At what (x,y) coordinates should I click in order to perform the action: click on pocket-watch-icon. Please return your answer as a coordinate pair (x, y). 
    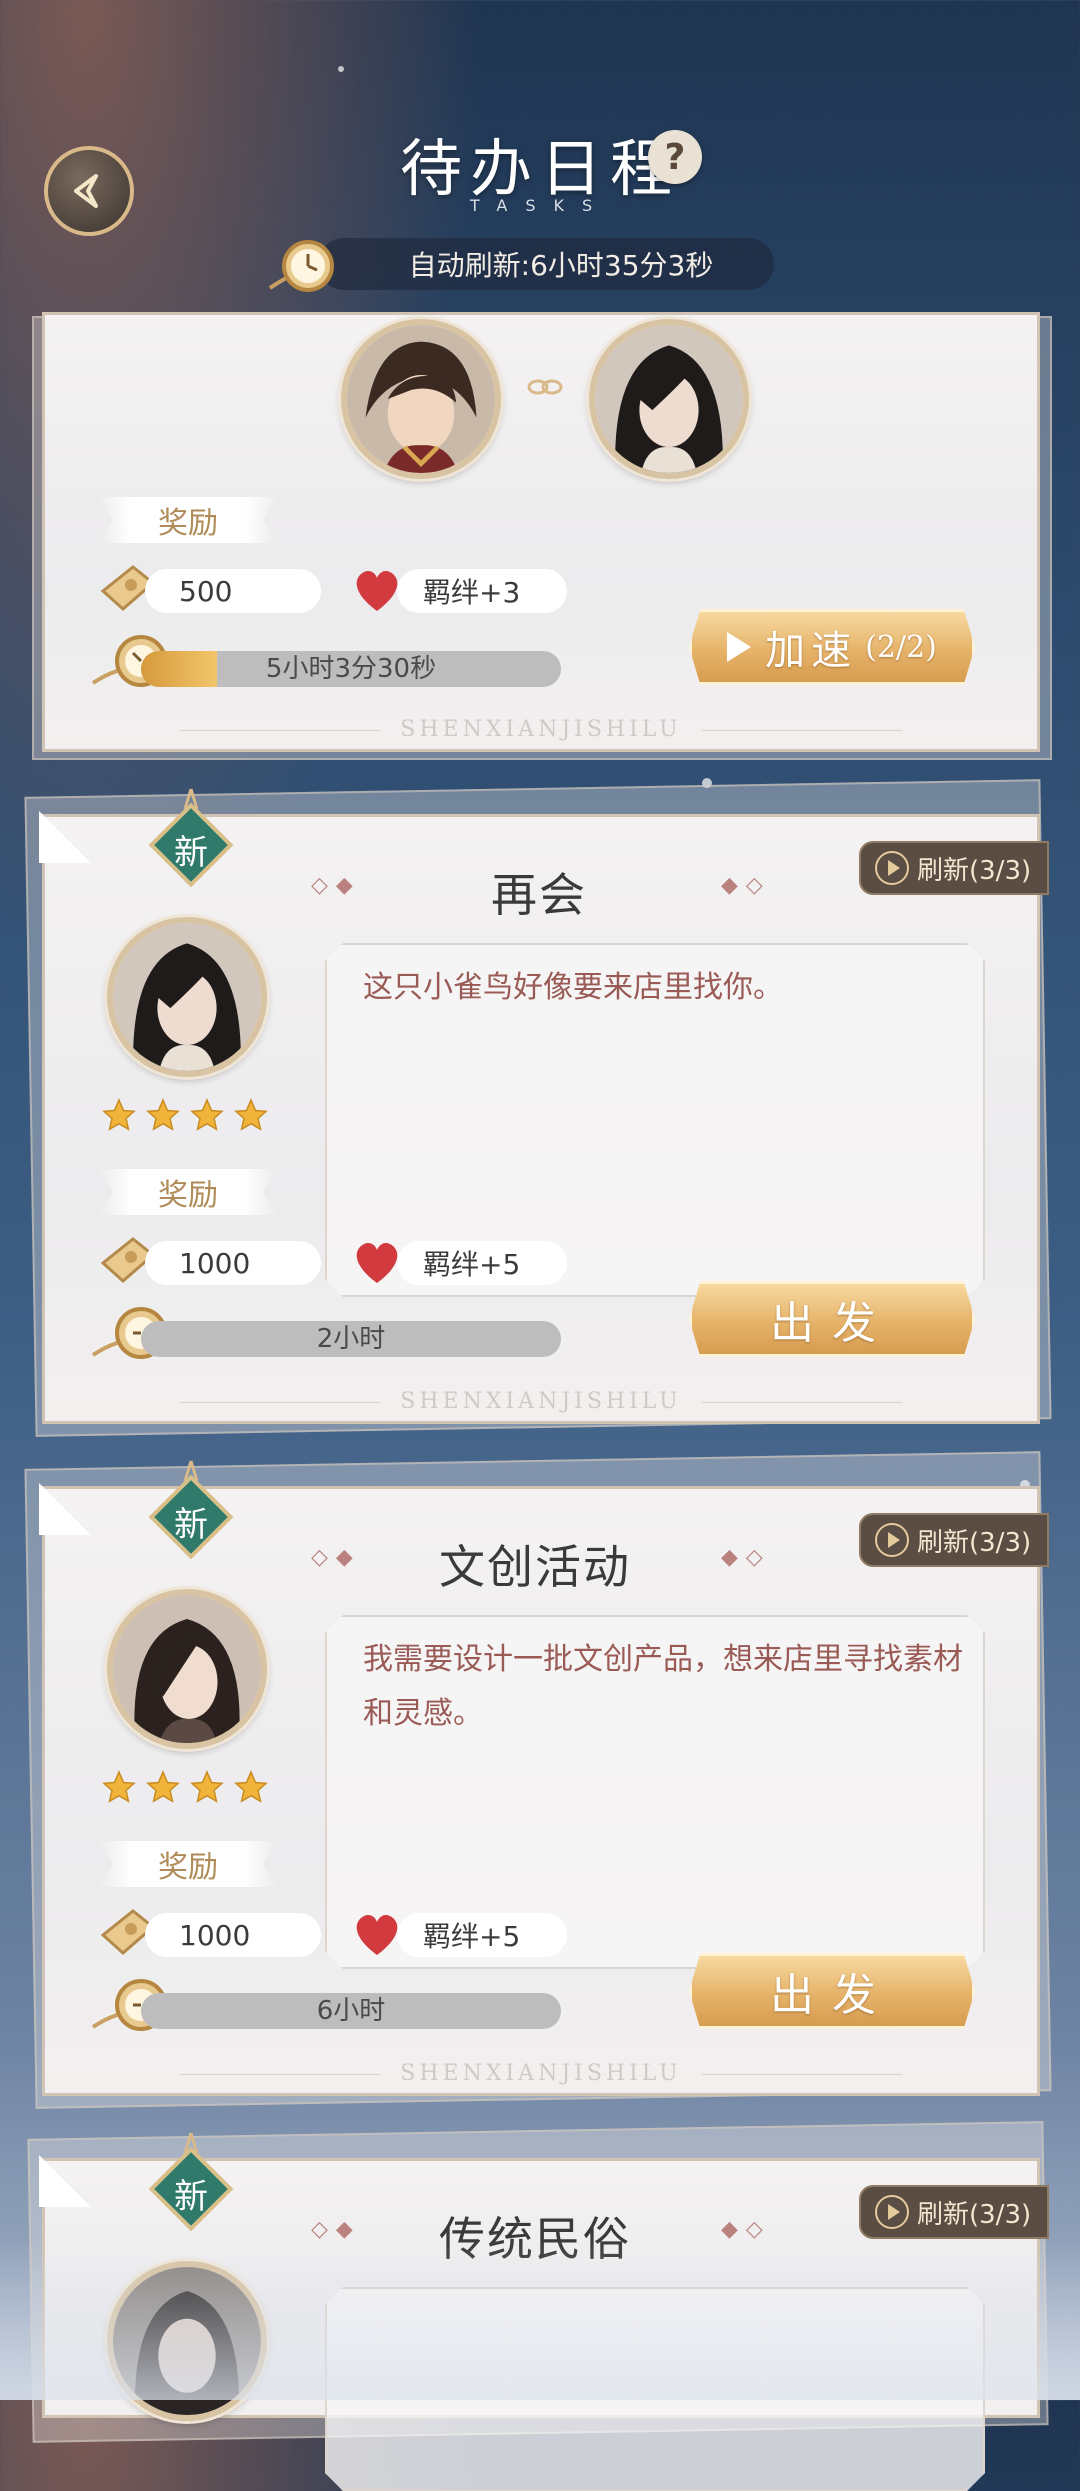
    Looking at the image, I should click on (301, 266).